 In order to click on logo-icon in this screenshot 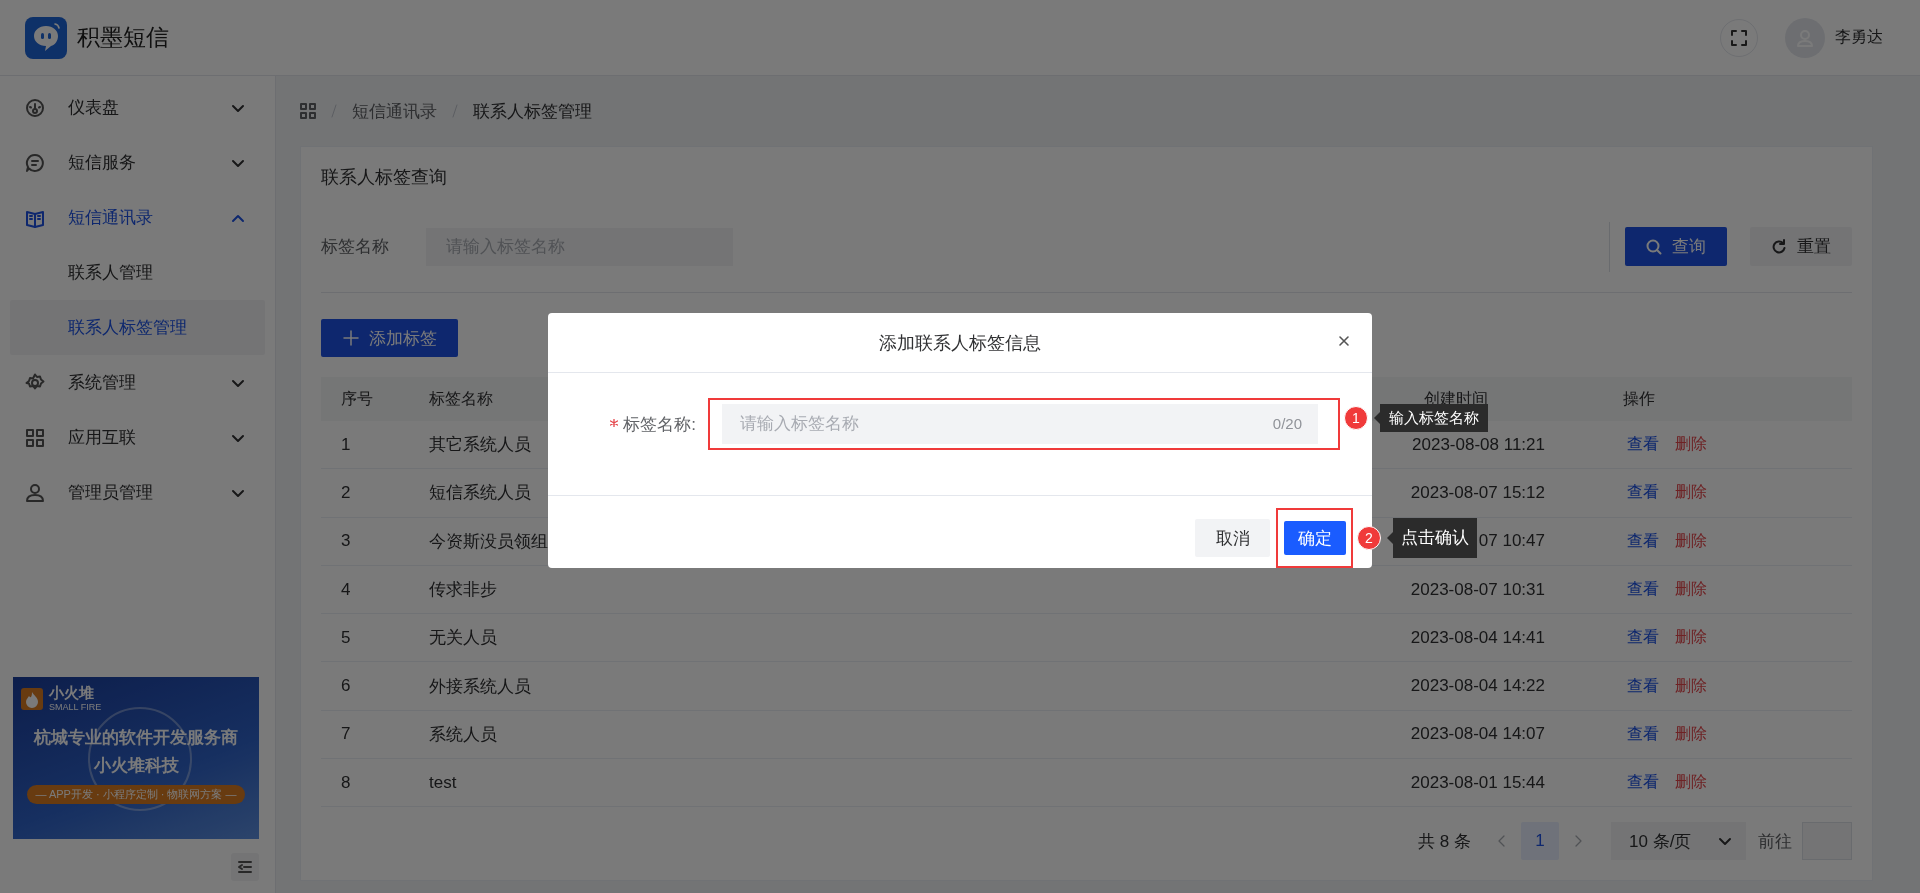, I will do `click(46, 37)`.